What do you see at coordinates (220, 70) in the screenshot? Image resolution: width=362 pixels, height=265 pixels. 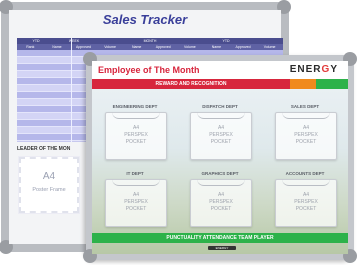 I see `board-header: Employee of The Month ENERGY` at bounding box center [220, 70].